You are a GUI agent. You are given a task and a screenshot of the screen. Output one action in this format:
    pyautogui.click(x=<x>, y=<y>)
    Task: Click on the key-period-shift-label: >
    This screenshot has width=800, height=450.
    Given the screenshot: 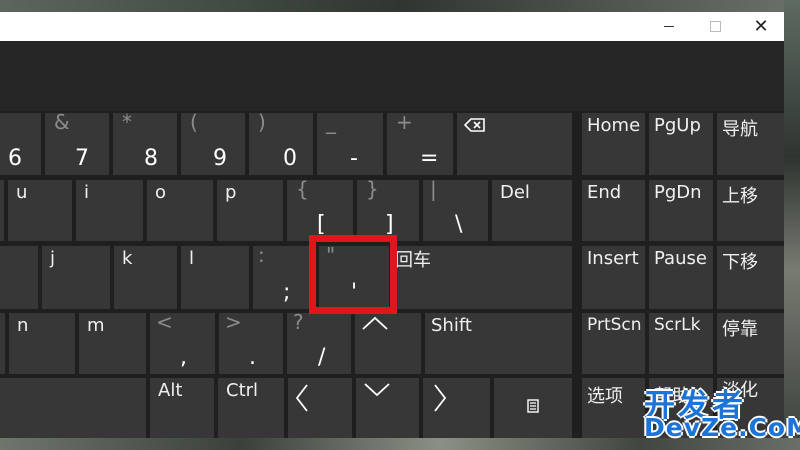 What is the action you would take?
    pyautogui.click(x=233, y=322)
    